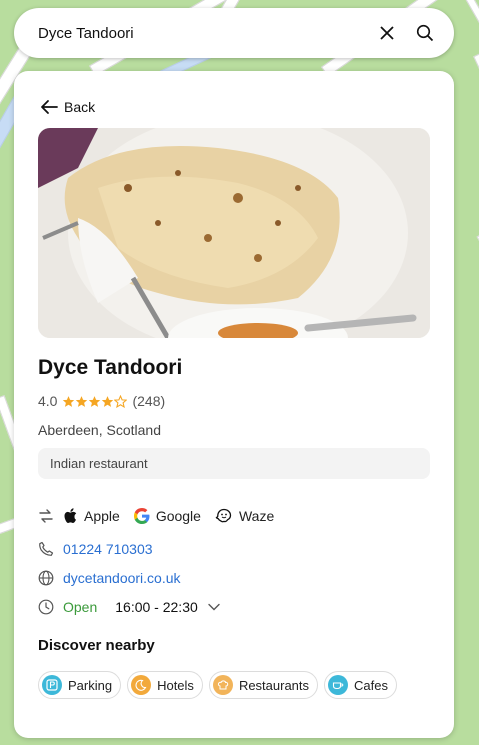  Describe the element at coordinates (46, 516) in the screenshot. I see `directions-icon` at that location.